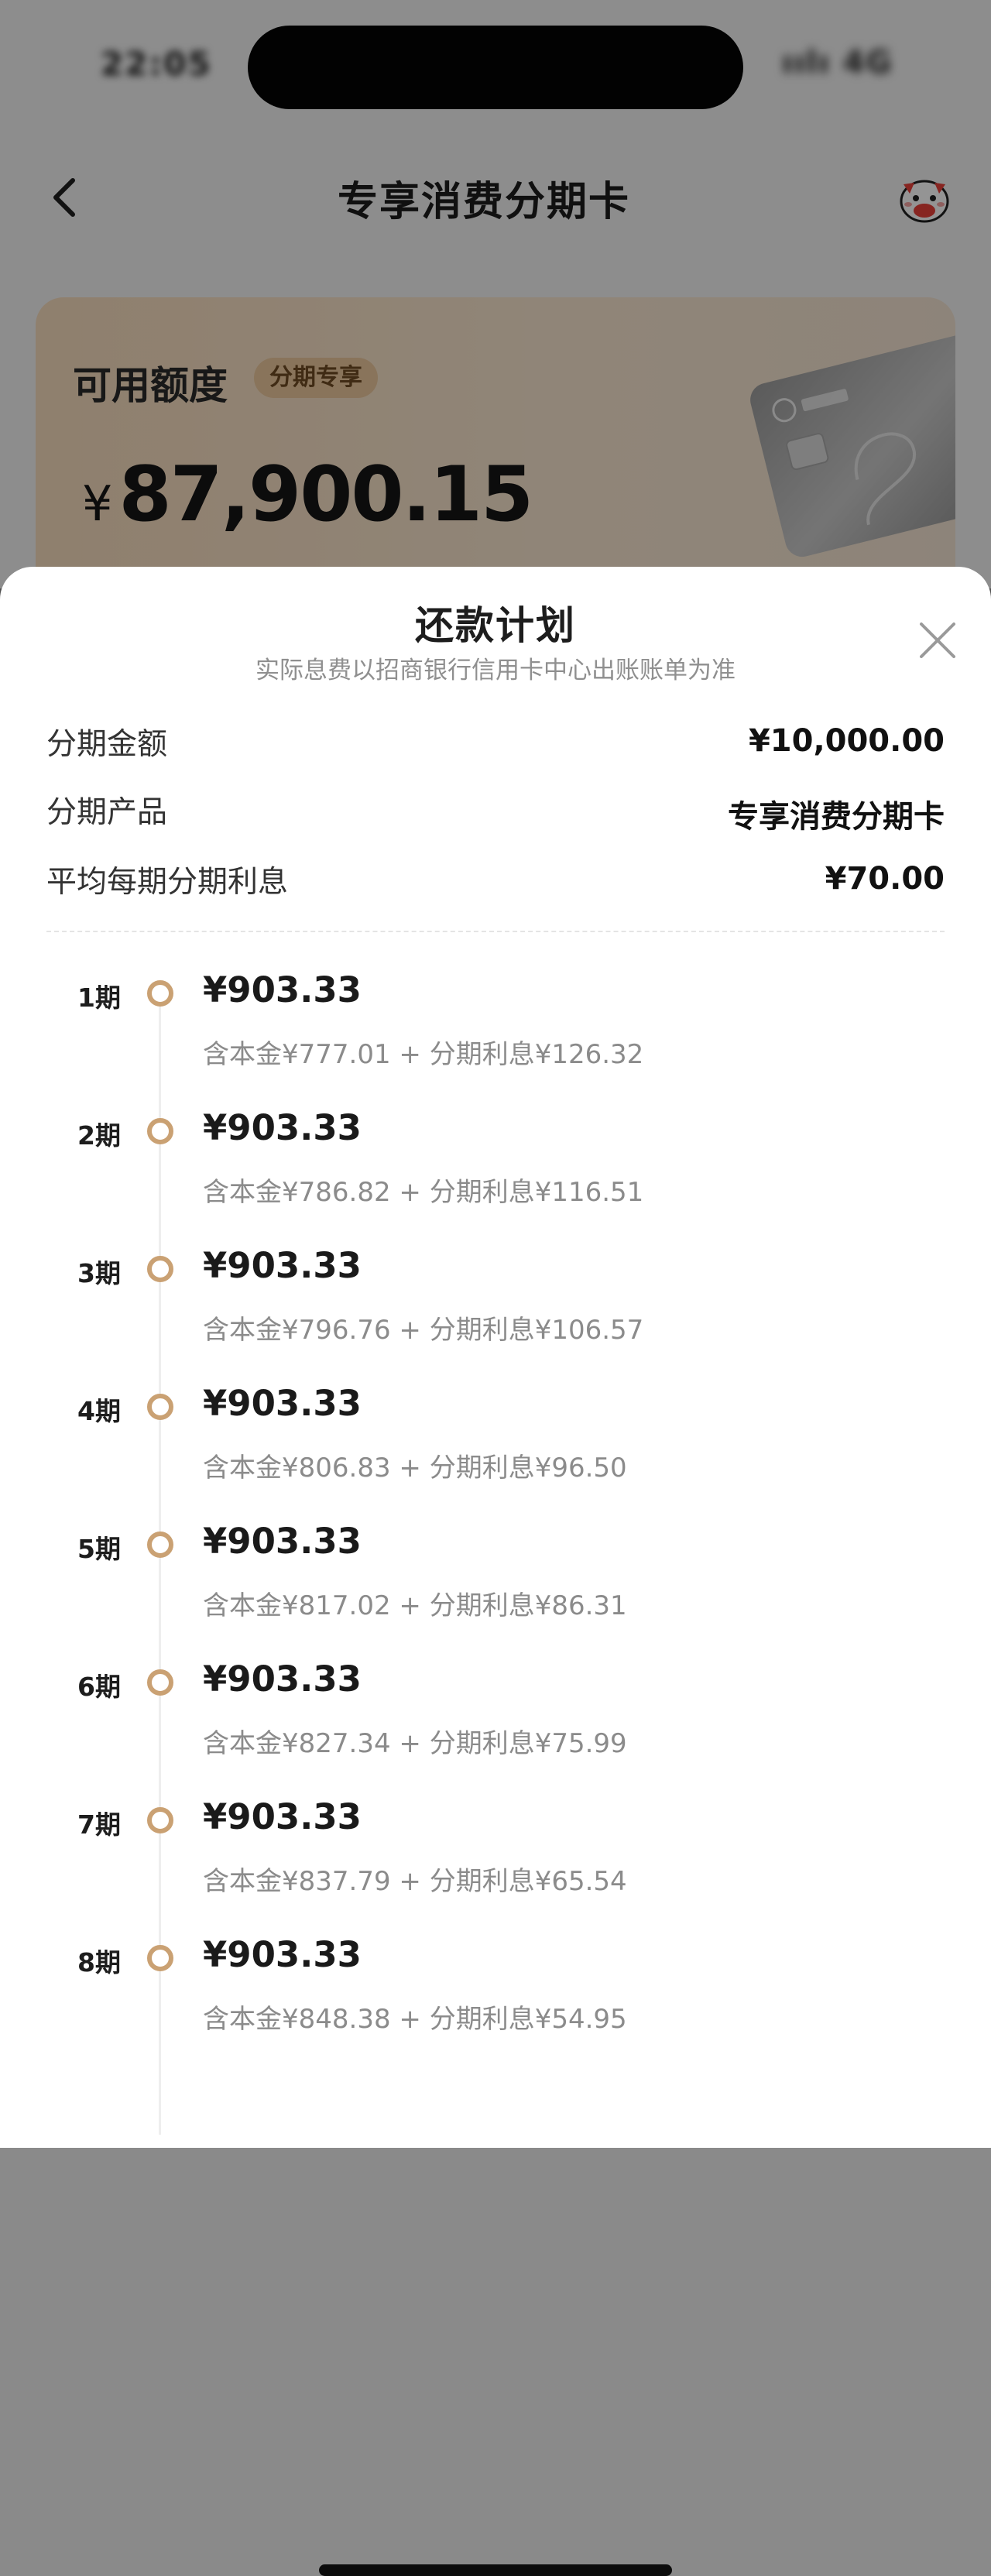  Describe the element at coordinates (495, 1857) in the screenshot. I see `plan-item: 7期 ¥903.33 含本金¥837.79 + 分期利息¥65.54` at that location.